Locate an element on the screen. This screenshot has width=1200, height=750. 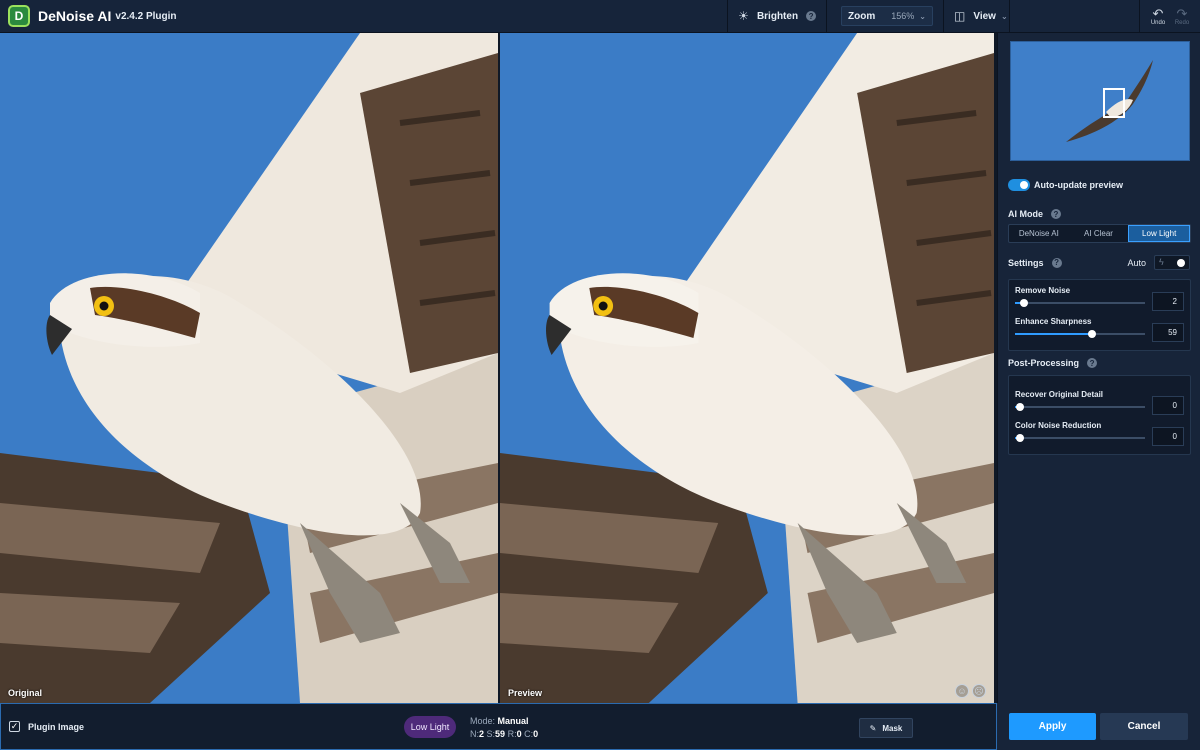
toggle-knob is located at coordinates (1181, 263).